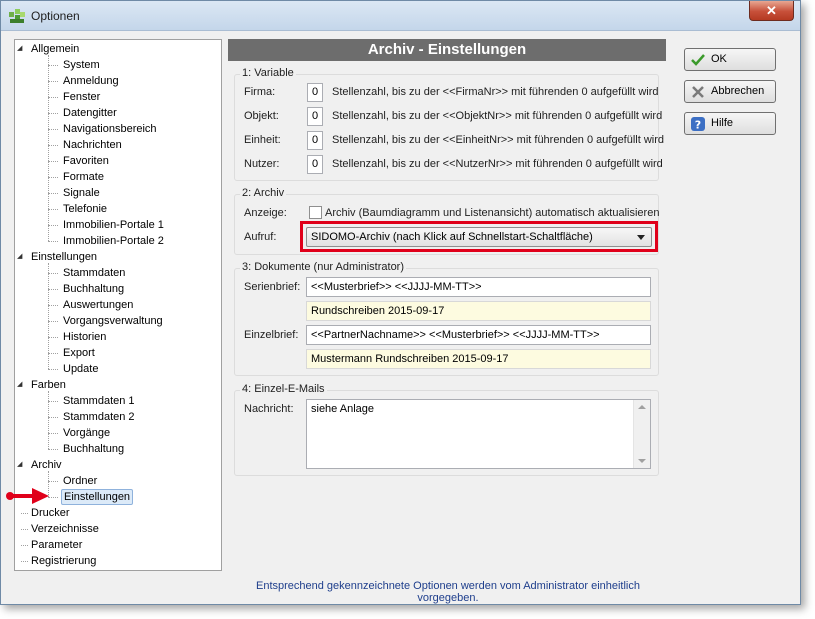  What do you see at coordinates (61, 529) in the screenshot?
I see `tree-node: Verzeichnisse` at bounding box center [61, 529].